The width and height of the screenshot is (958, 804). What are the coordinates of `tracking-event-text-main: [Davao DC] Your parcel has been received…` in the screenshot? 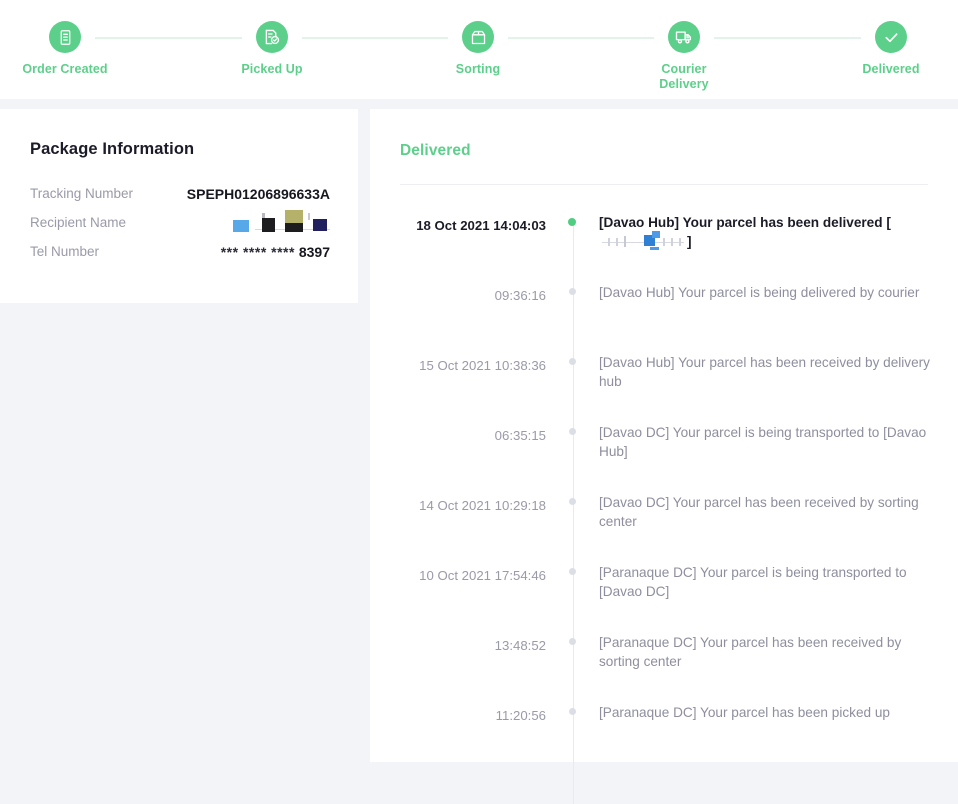 It's located at (759, 512).